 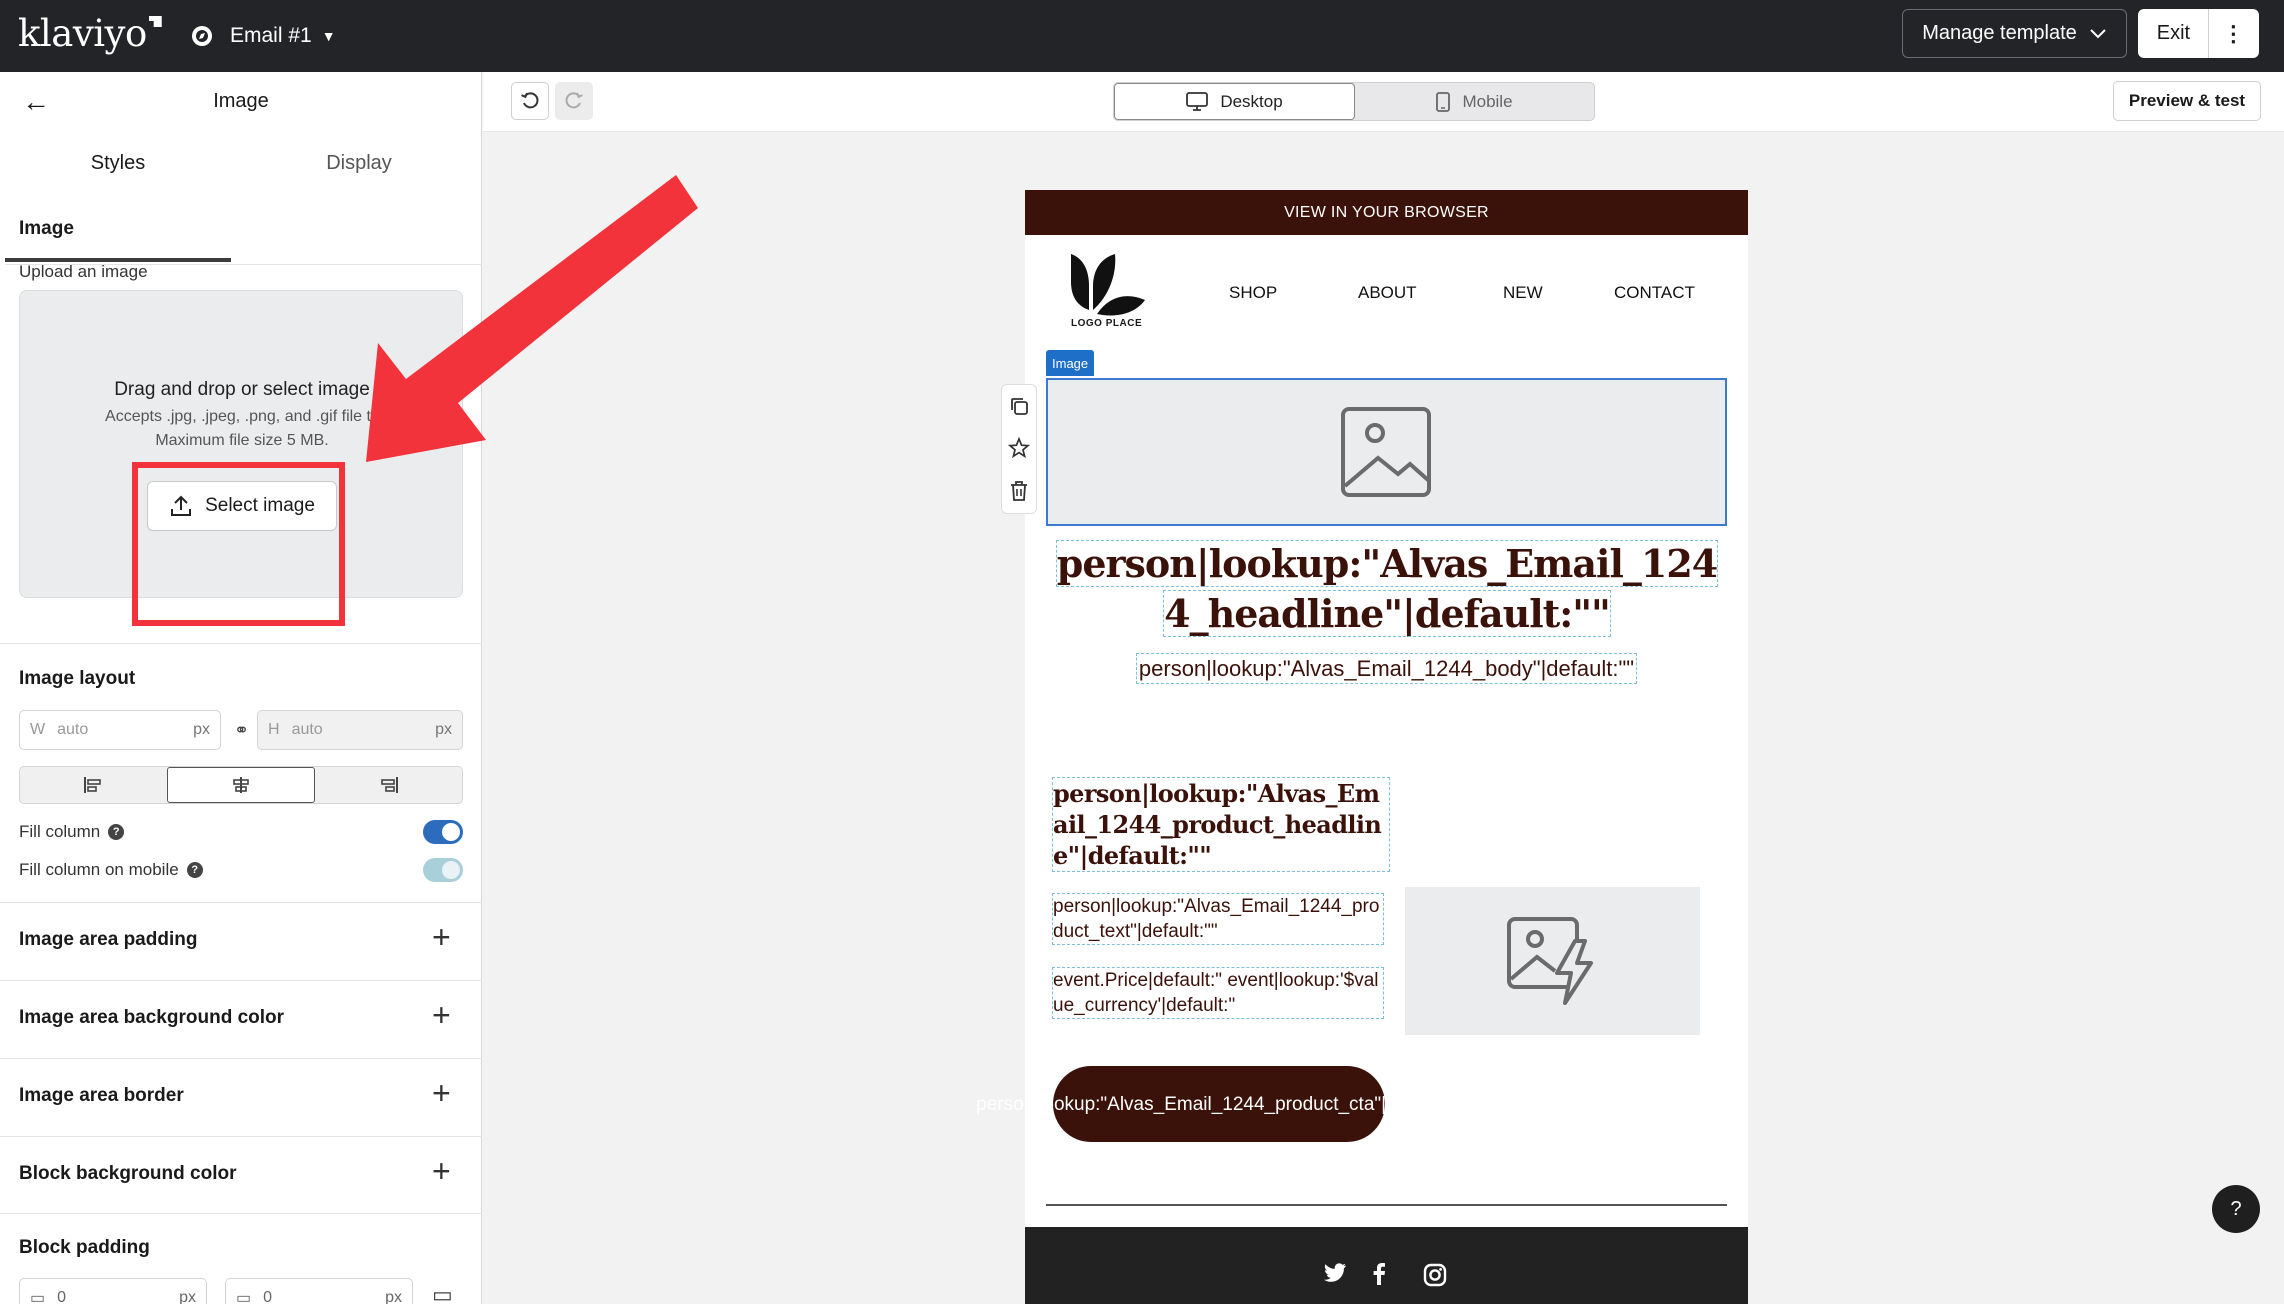 What do you see at coordinates (90, 33) in the screenshot?
I see `klaviyo-logo: klaviyo` at bounding box center [90, 33].